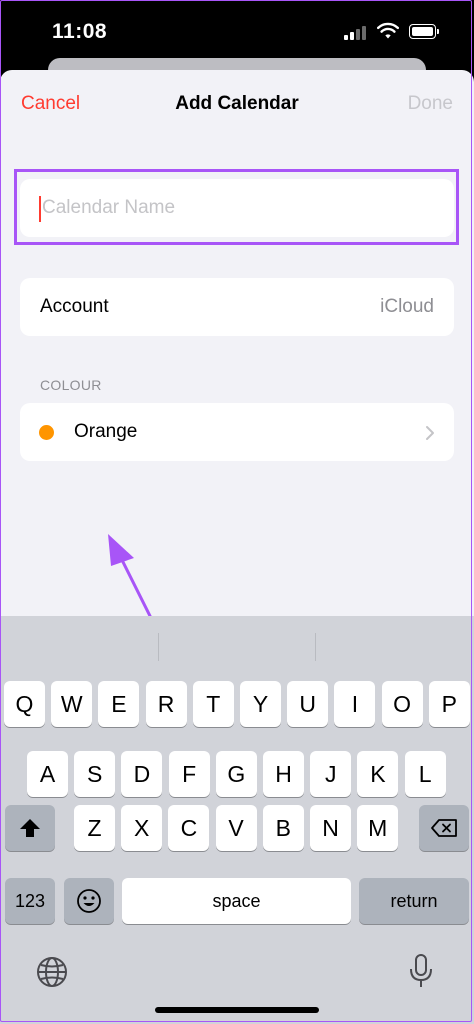  Describe the element at coordinates (421, 972) in the screenshot. I see `microphone-icon` at that location.